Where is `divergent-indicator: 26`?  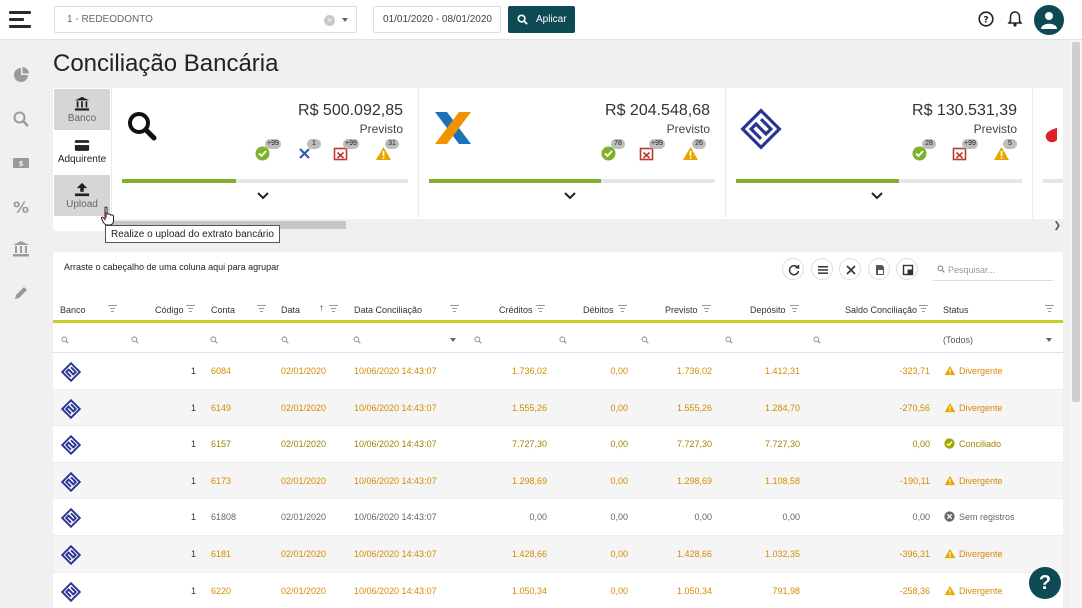 divergent-indicator: 26 is located at coordinates (695, 150).